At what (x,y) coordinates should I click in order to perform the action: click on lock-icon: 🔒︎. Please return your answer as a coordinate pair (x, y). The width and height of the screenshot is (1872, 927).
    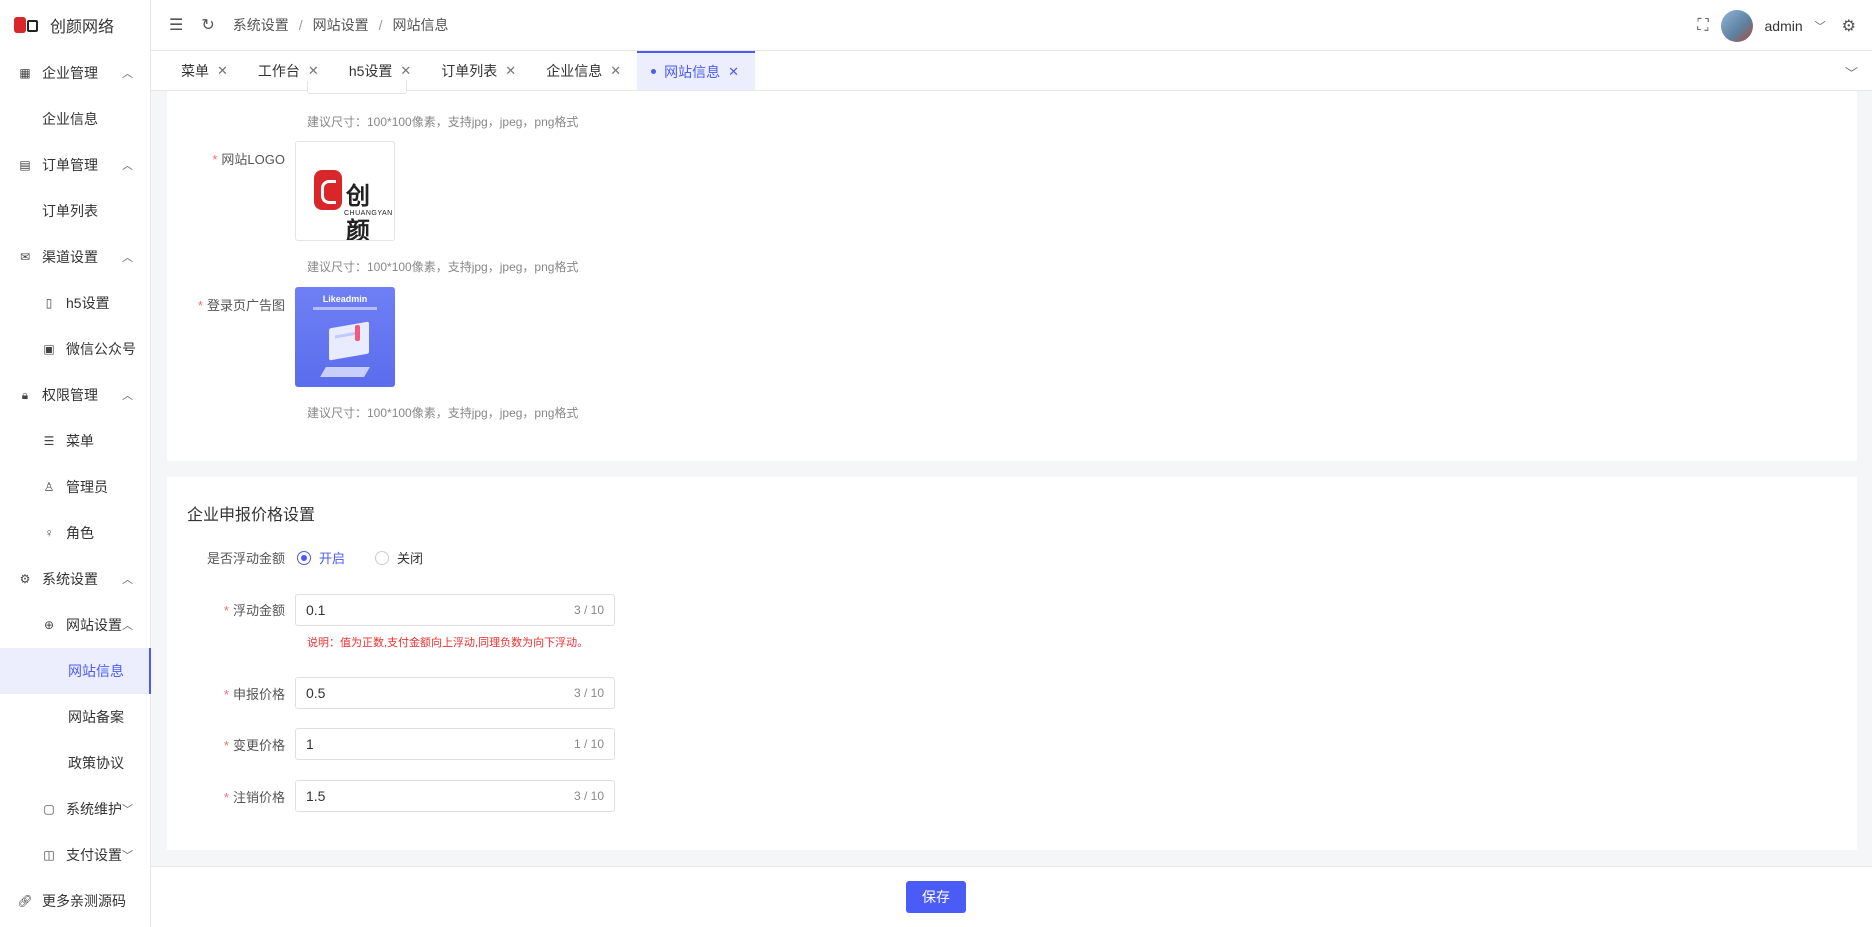
    Looking at the image, I should click on (25, 394).